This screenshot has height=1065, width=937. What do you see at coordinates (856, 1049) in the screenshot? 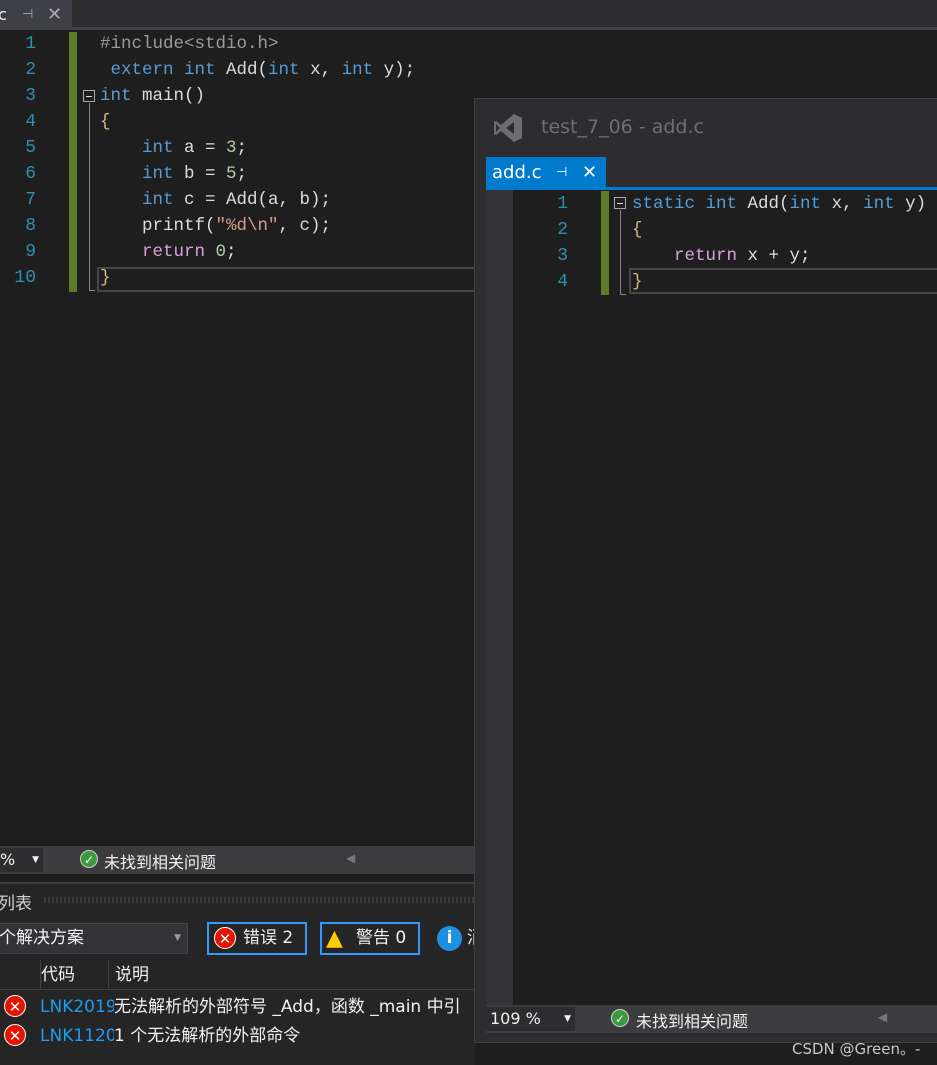
I see `watermark: CSDN @Green。-` at bounding box center [856, 1049].